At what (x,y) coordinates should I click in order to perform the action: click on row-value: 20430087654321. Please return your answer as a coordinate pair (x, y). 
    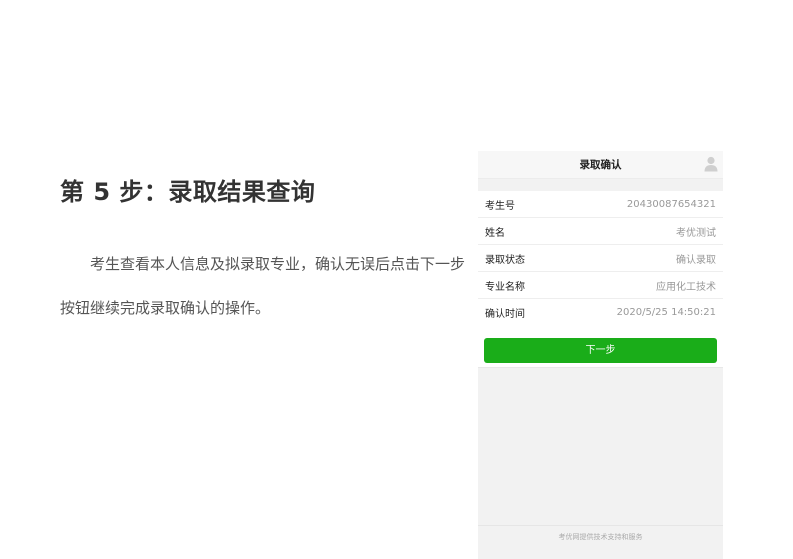
    Looking at the image, I should click on (671, 204).